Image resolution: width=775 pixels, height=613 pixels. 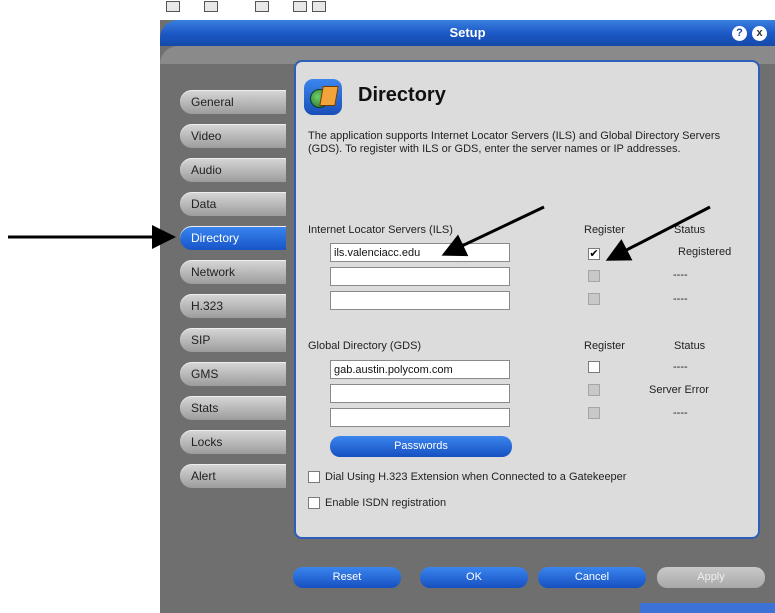 What do you see at coordinates (365, 346) in the screenshot?
I see `gds-label: Global Directory (GDS)` at bounding box center [365, 346].